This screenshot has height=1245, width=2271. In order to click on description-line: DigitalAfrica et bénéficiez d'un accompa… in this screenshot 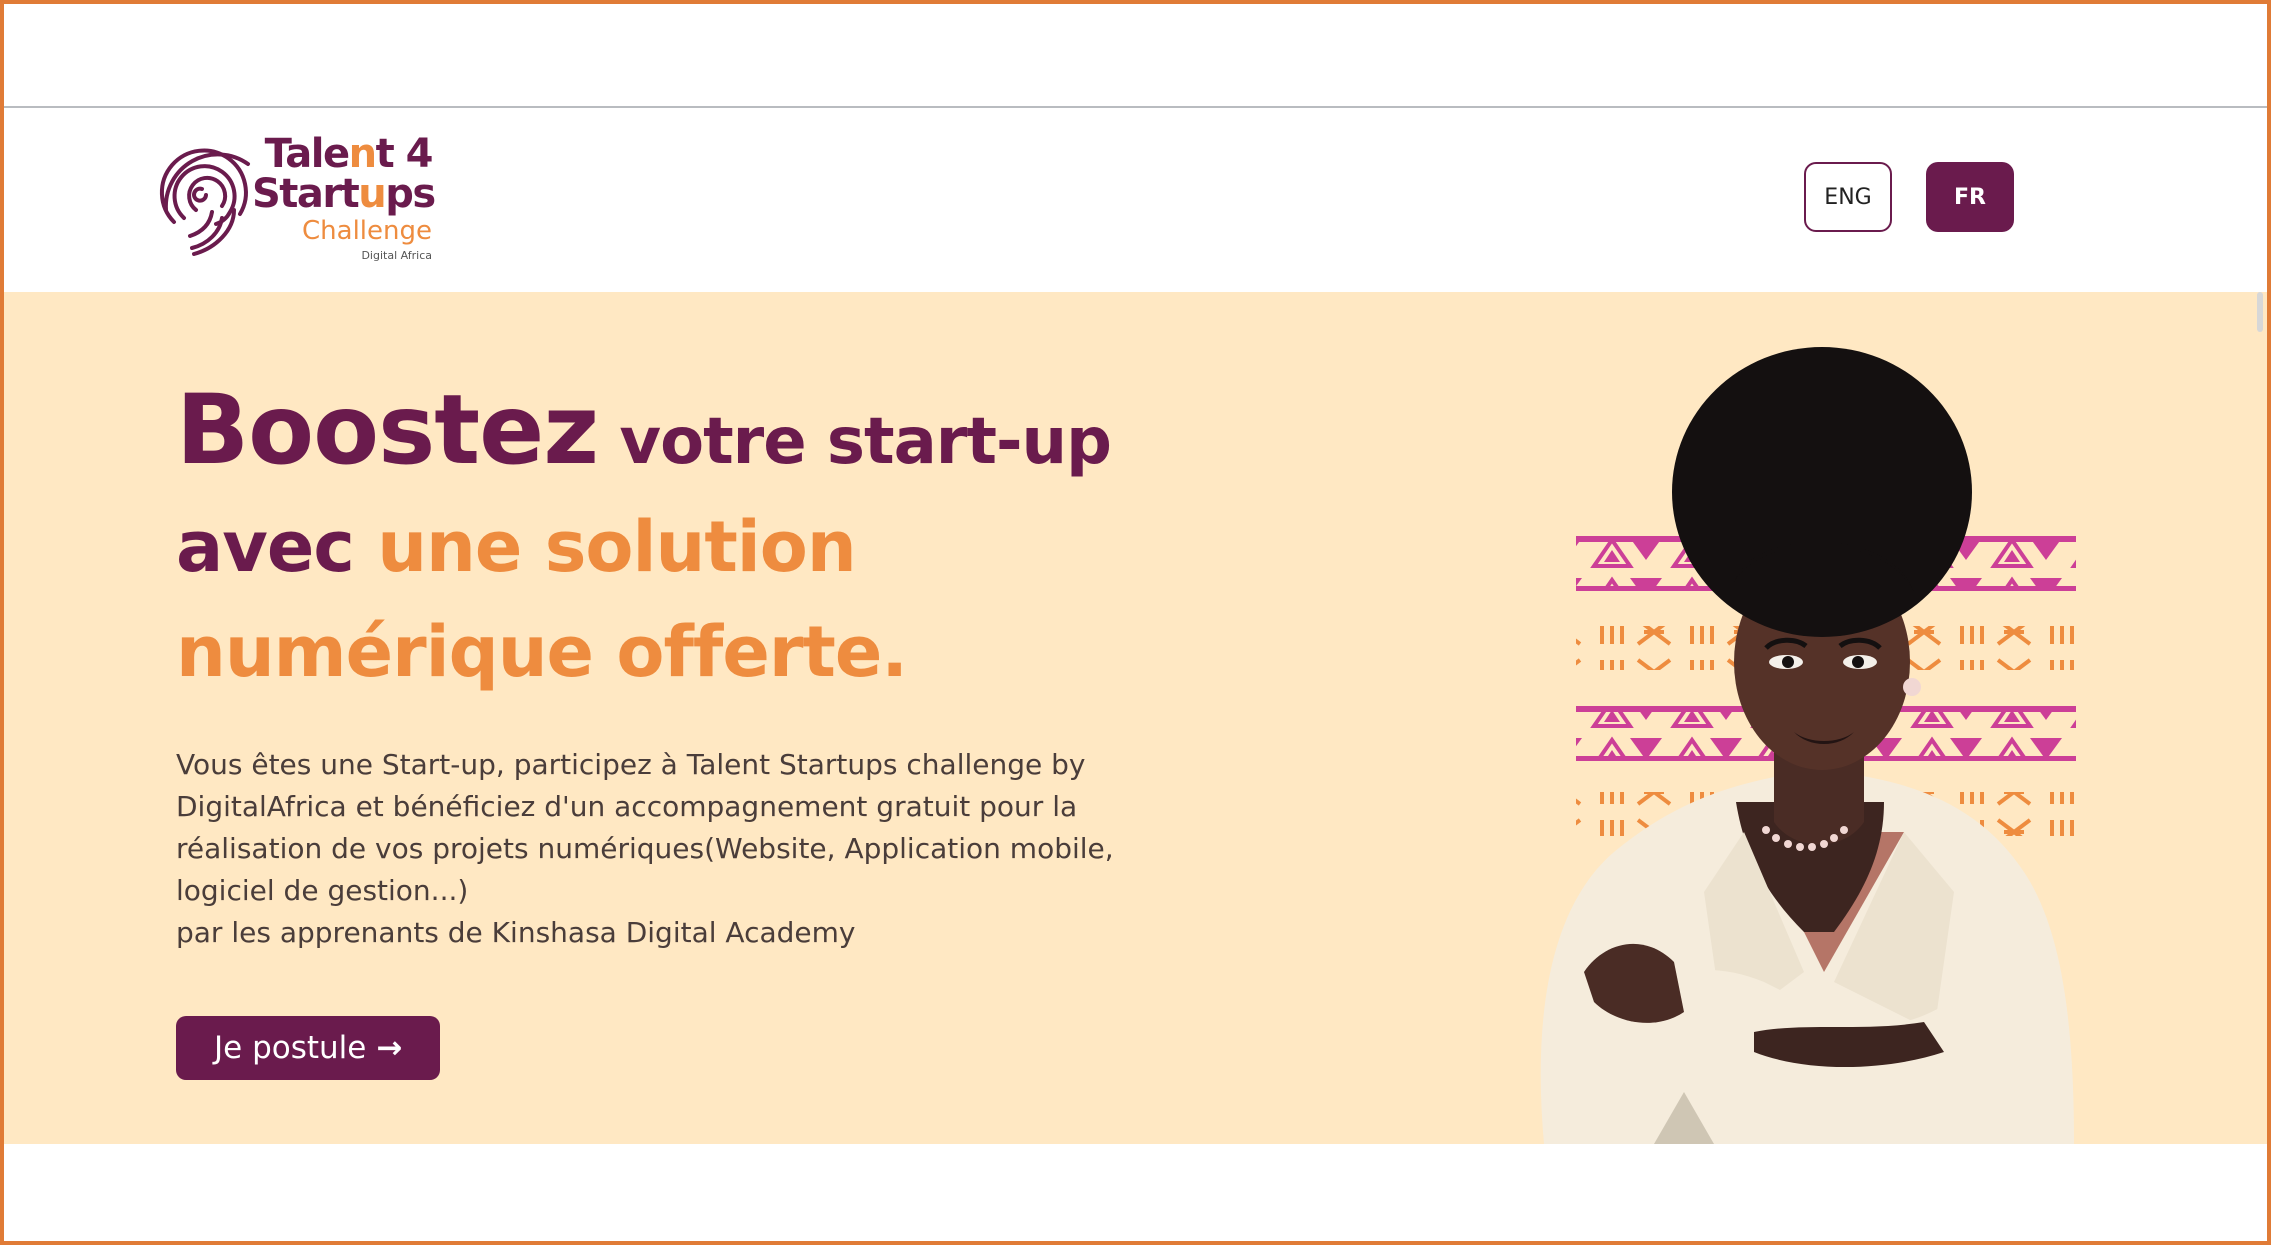, I will do `click(627, 806)`.